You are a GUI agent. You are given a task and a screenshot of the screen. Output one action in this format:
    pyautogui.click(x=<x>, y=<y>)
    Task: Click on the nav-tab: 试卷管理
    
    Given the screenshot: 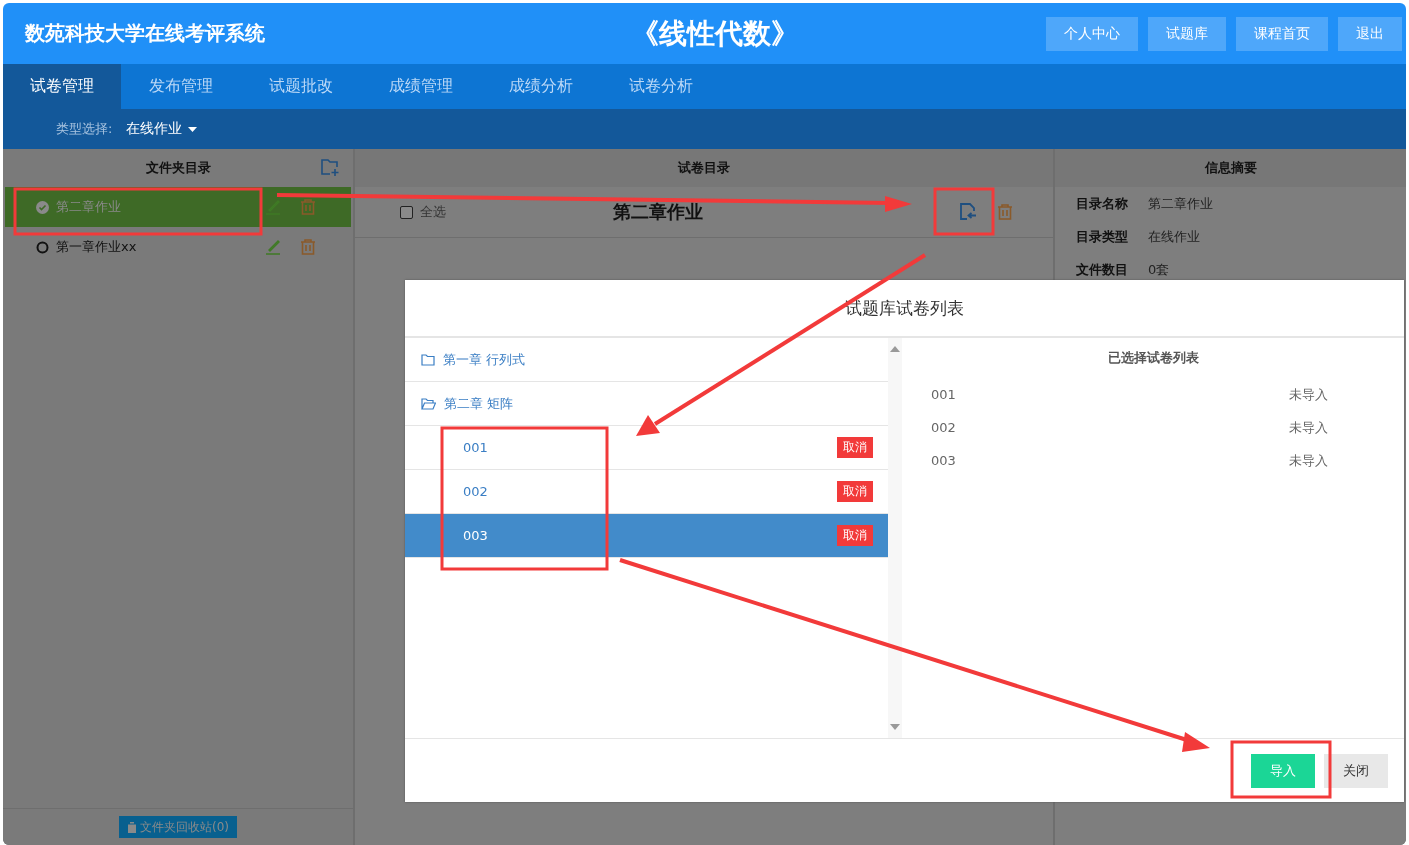 What is the action you would take?
    pyautogui.click(x=62, y=86)
    